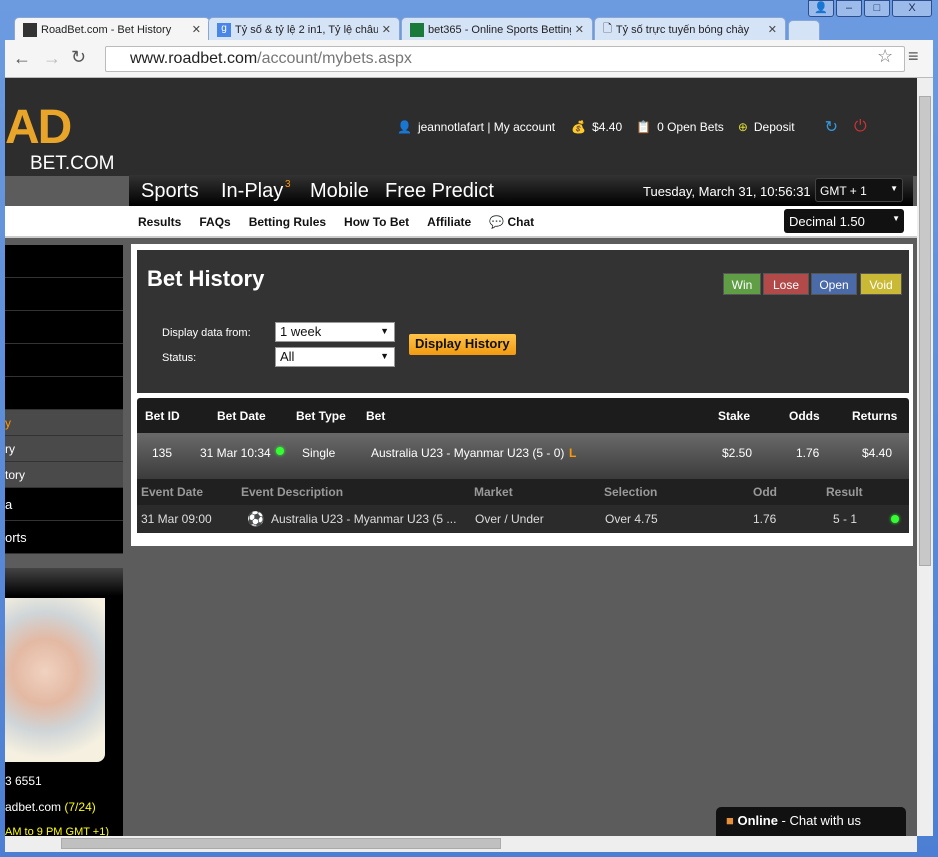  What do you see at coordinates (690, 127) in the screenshot?
I see `open-bets-link: 0 Open Bets` at bounding box center [690, 127].